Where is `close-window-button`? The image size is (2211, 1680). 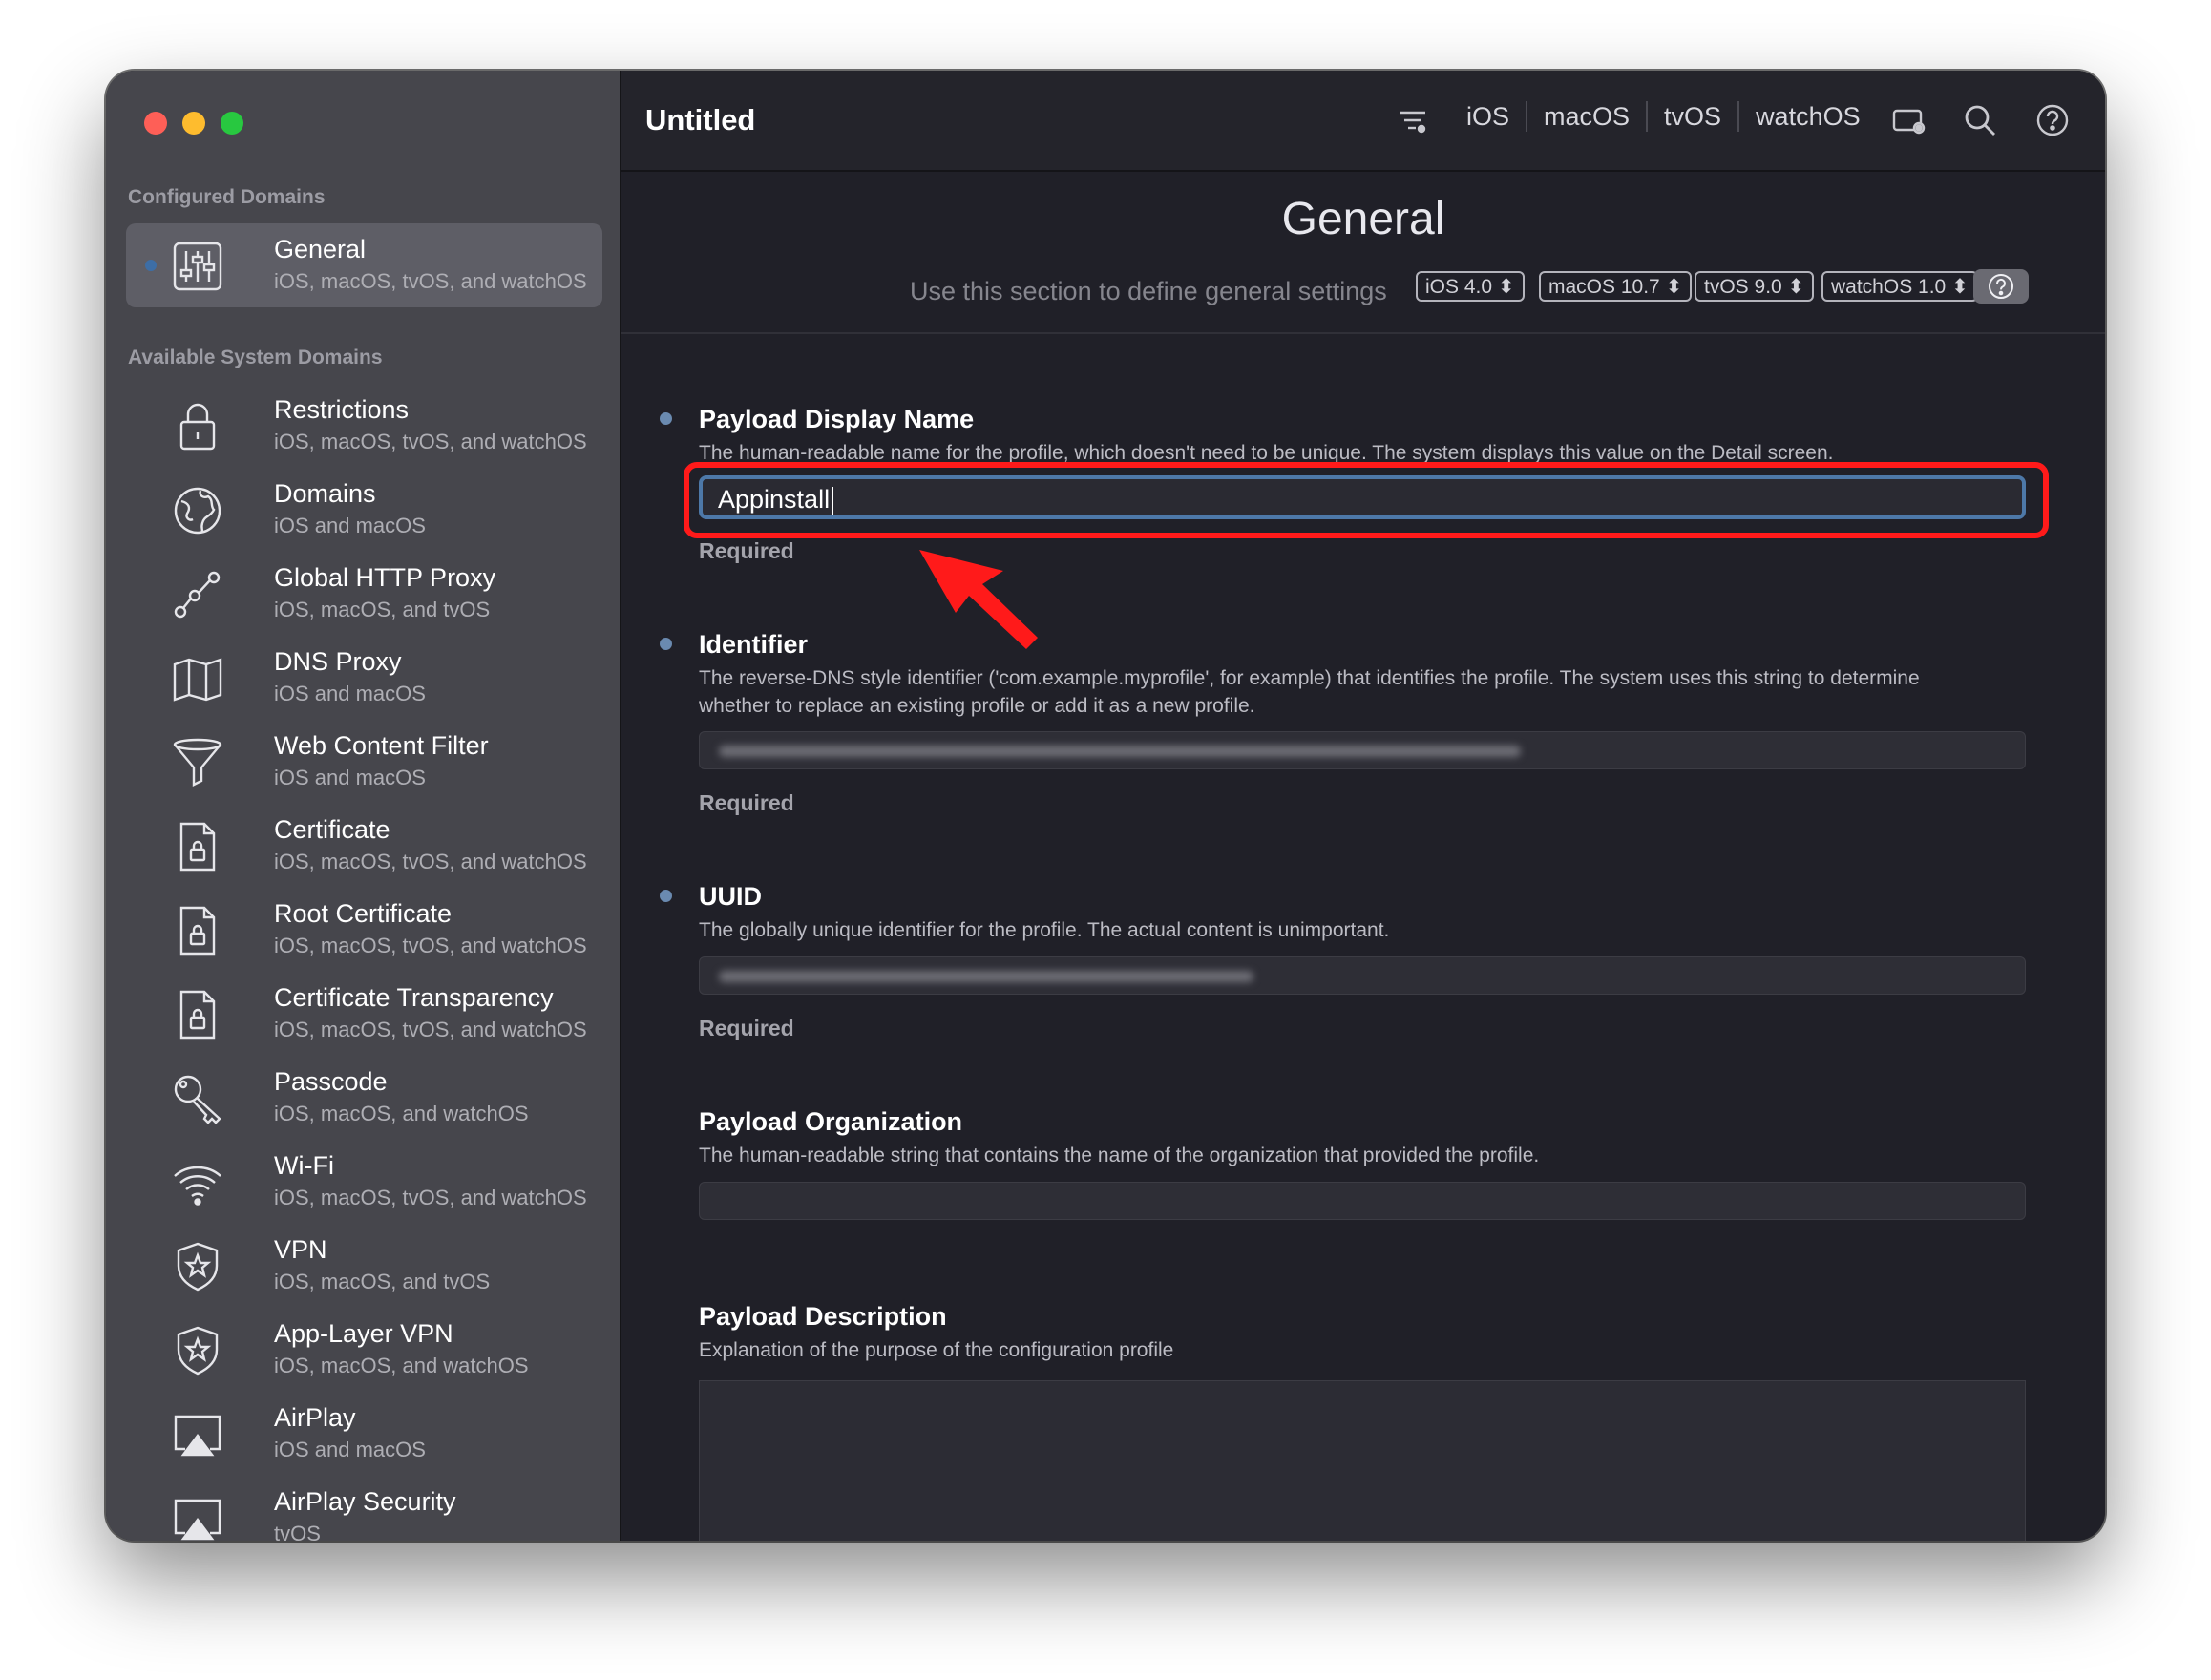 close-window-button is located at coordinates (155, 123).